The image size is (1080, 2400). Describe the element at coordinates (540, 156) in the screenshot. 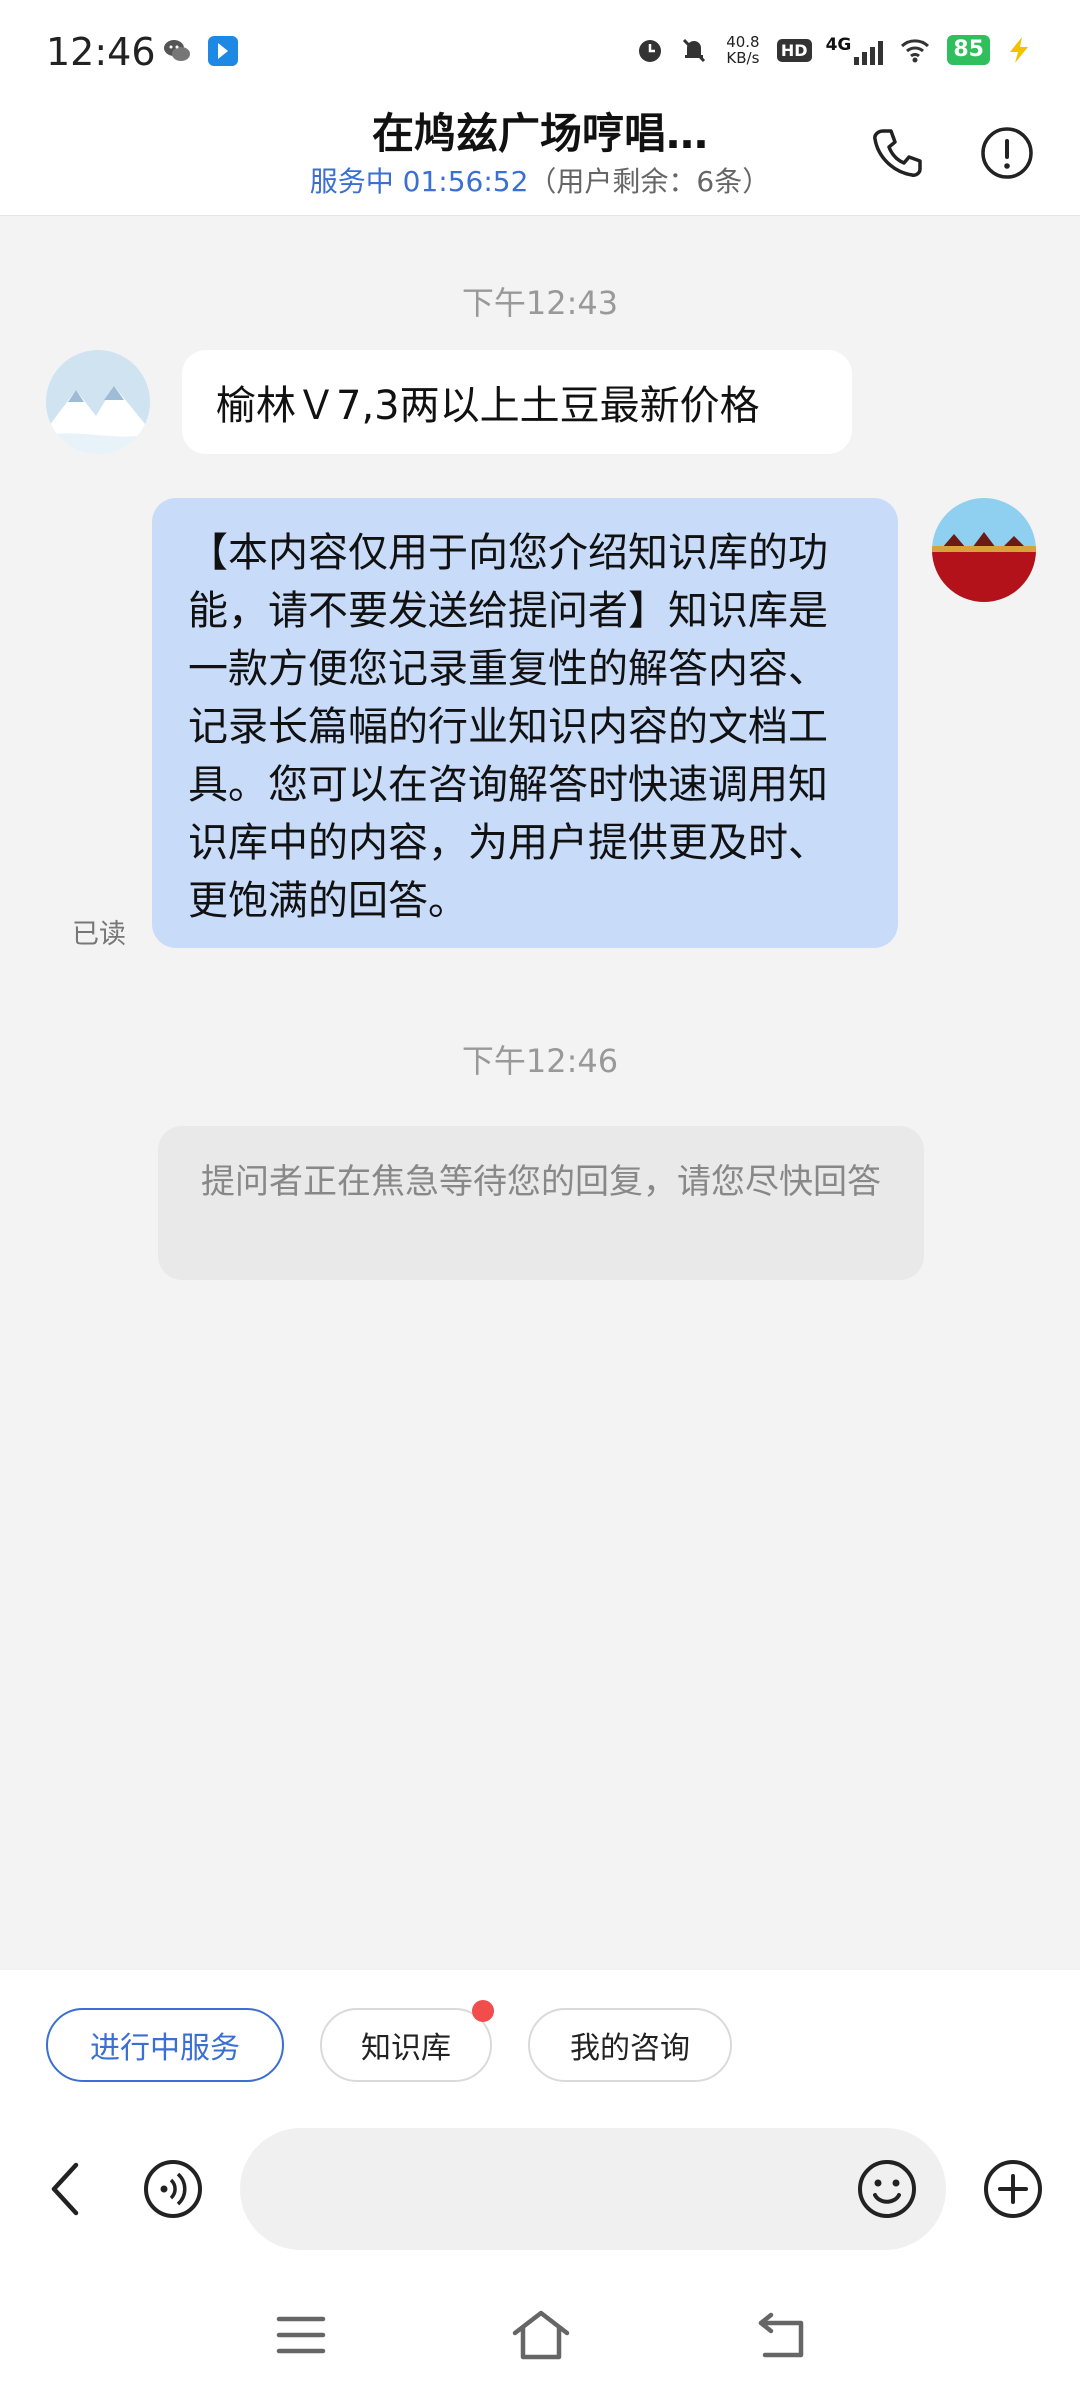

I see `chat-header: 在鸠兹广场哼唱… 服务中 01:56:52（用户剩余：6条）` at that location.